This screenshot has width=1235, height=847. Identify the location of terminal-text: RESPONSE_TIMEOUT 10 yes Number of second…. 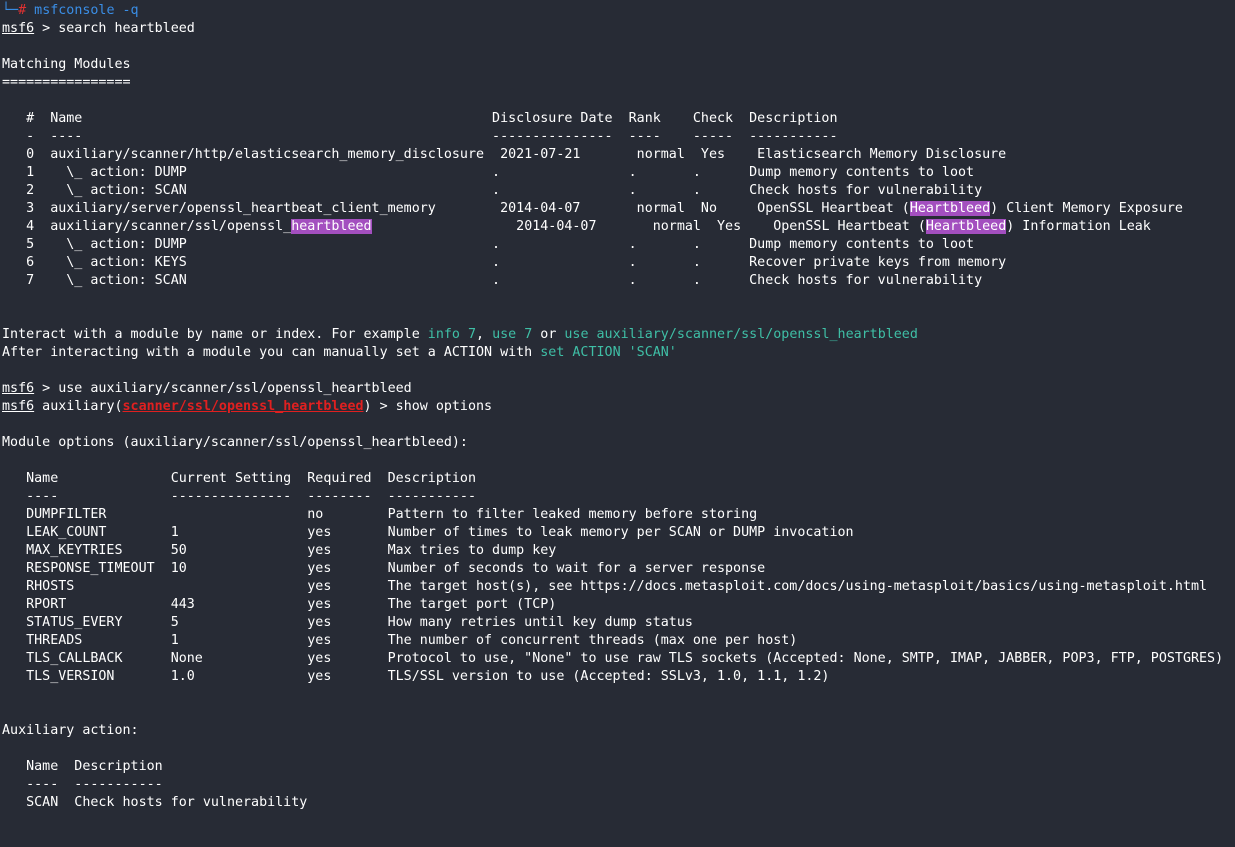
(384, 568).